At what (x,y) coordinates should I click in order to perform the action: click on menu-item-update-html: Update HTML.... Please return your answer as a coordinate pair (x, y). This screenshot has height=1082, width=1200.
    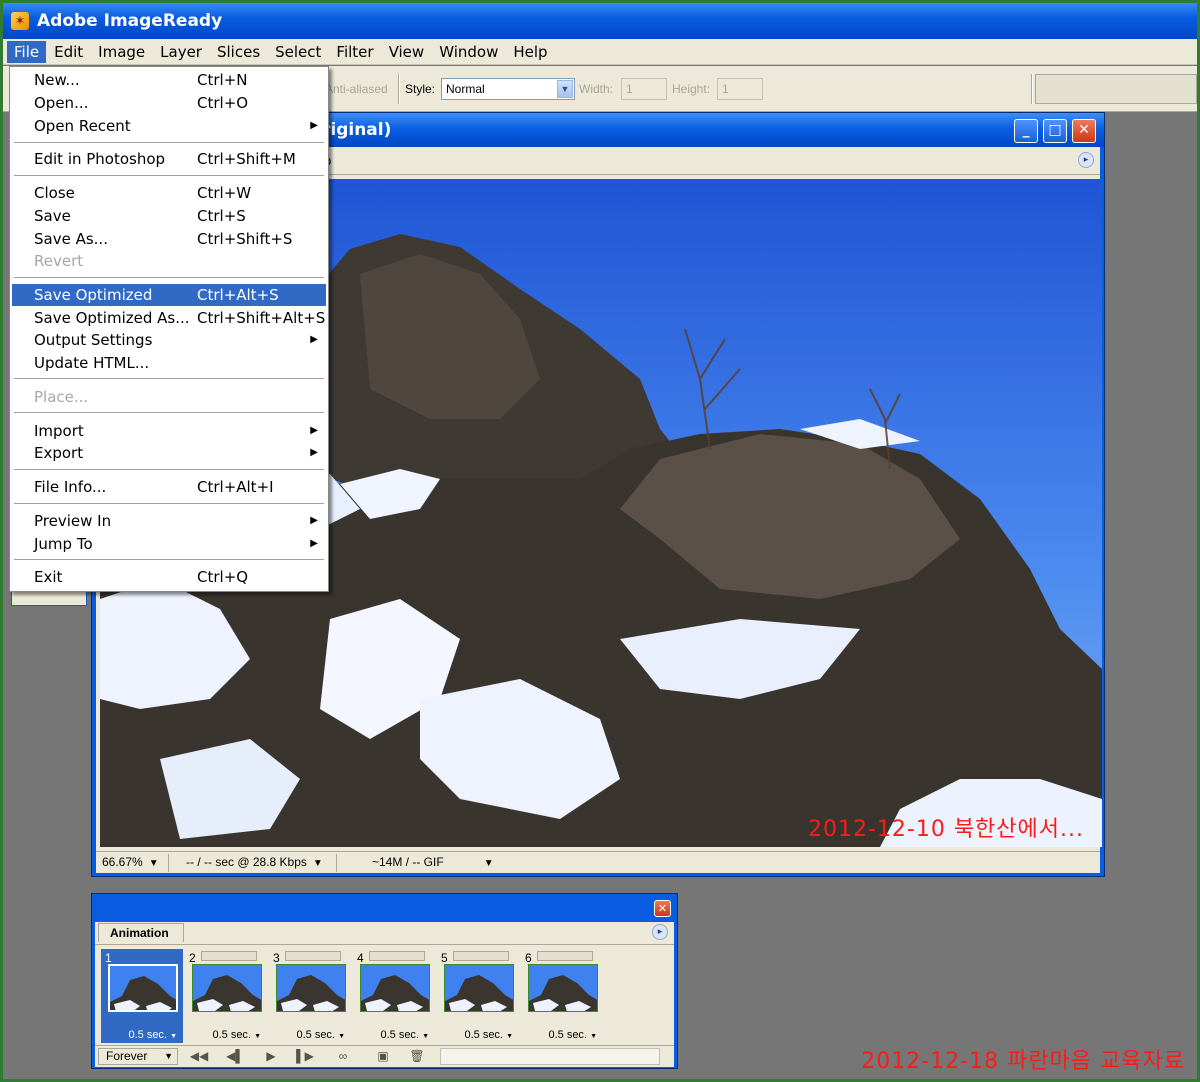
    Looking at the image, I should click on (169, 363).